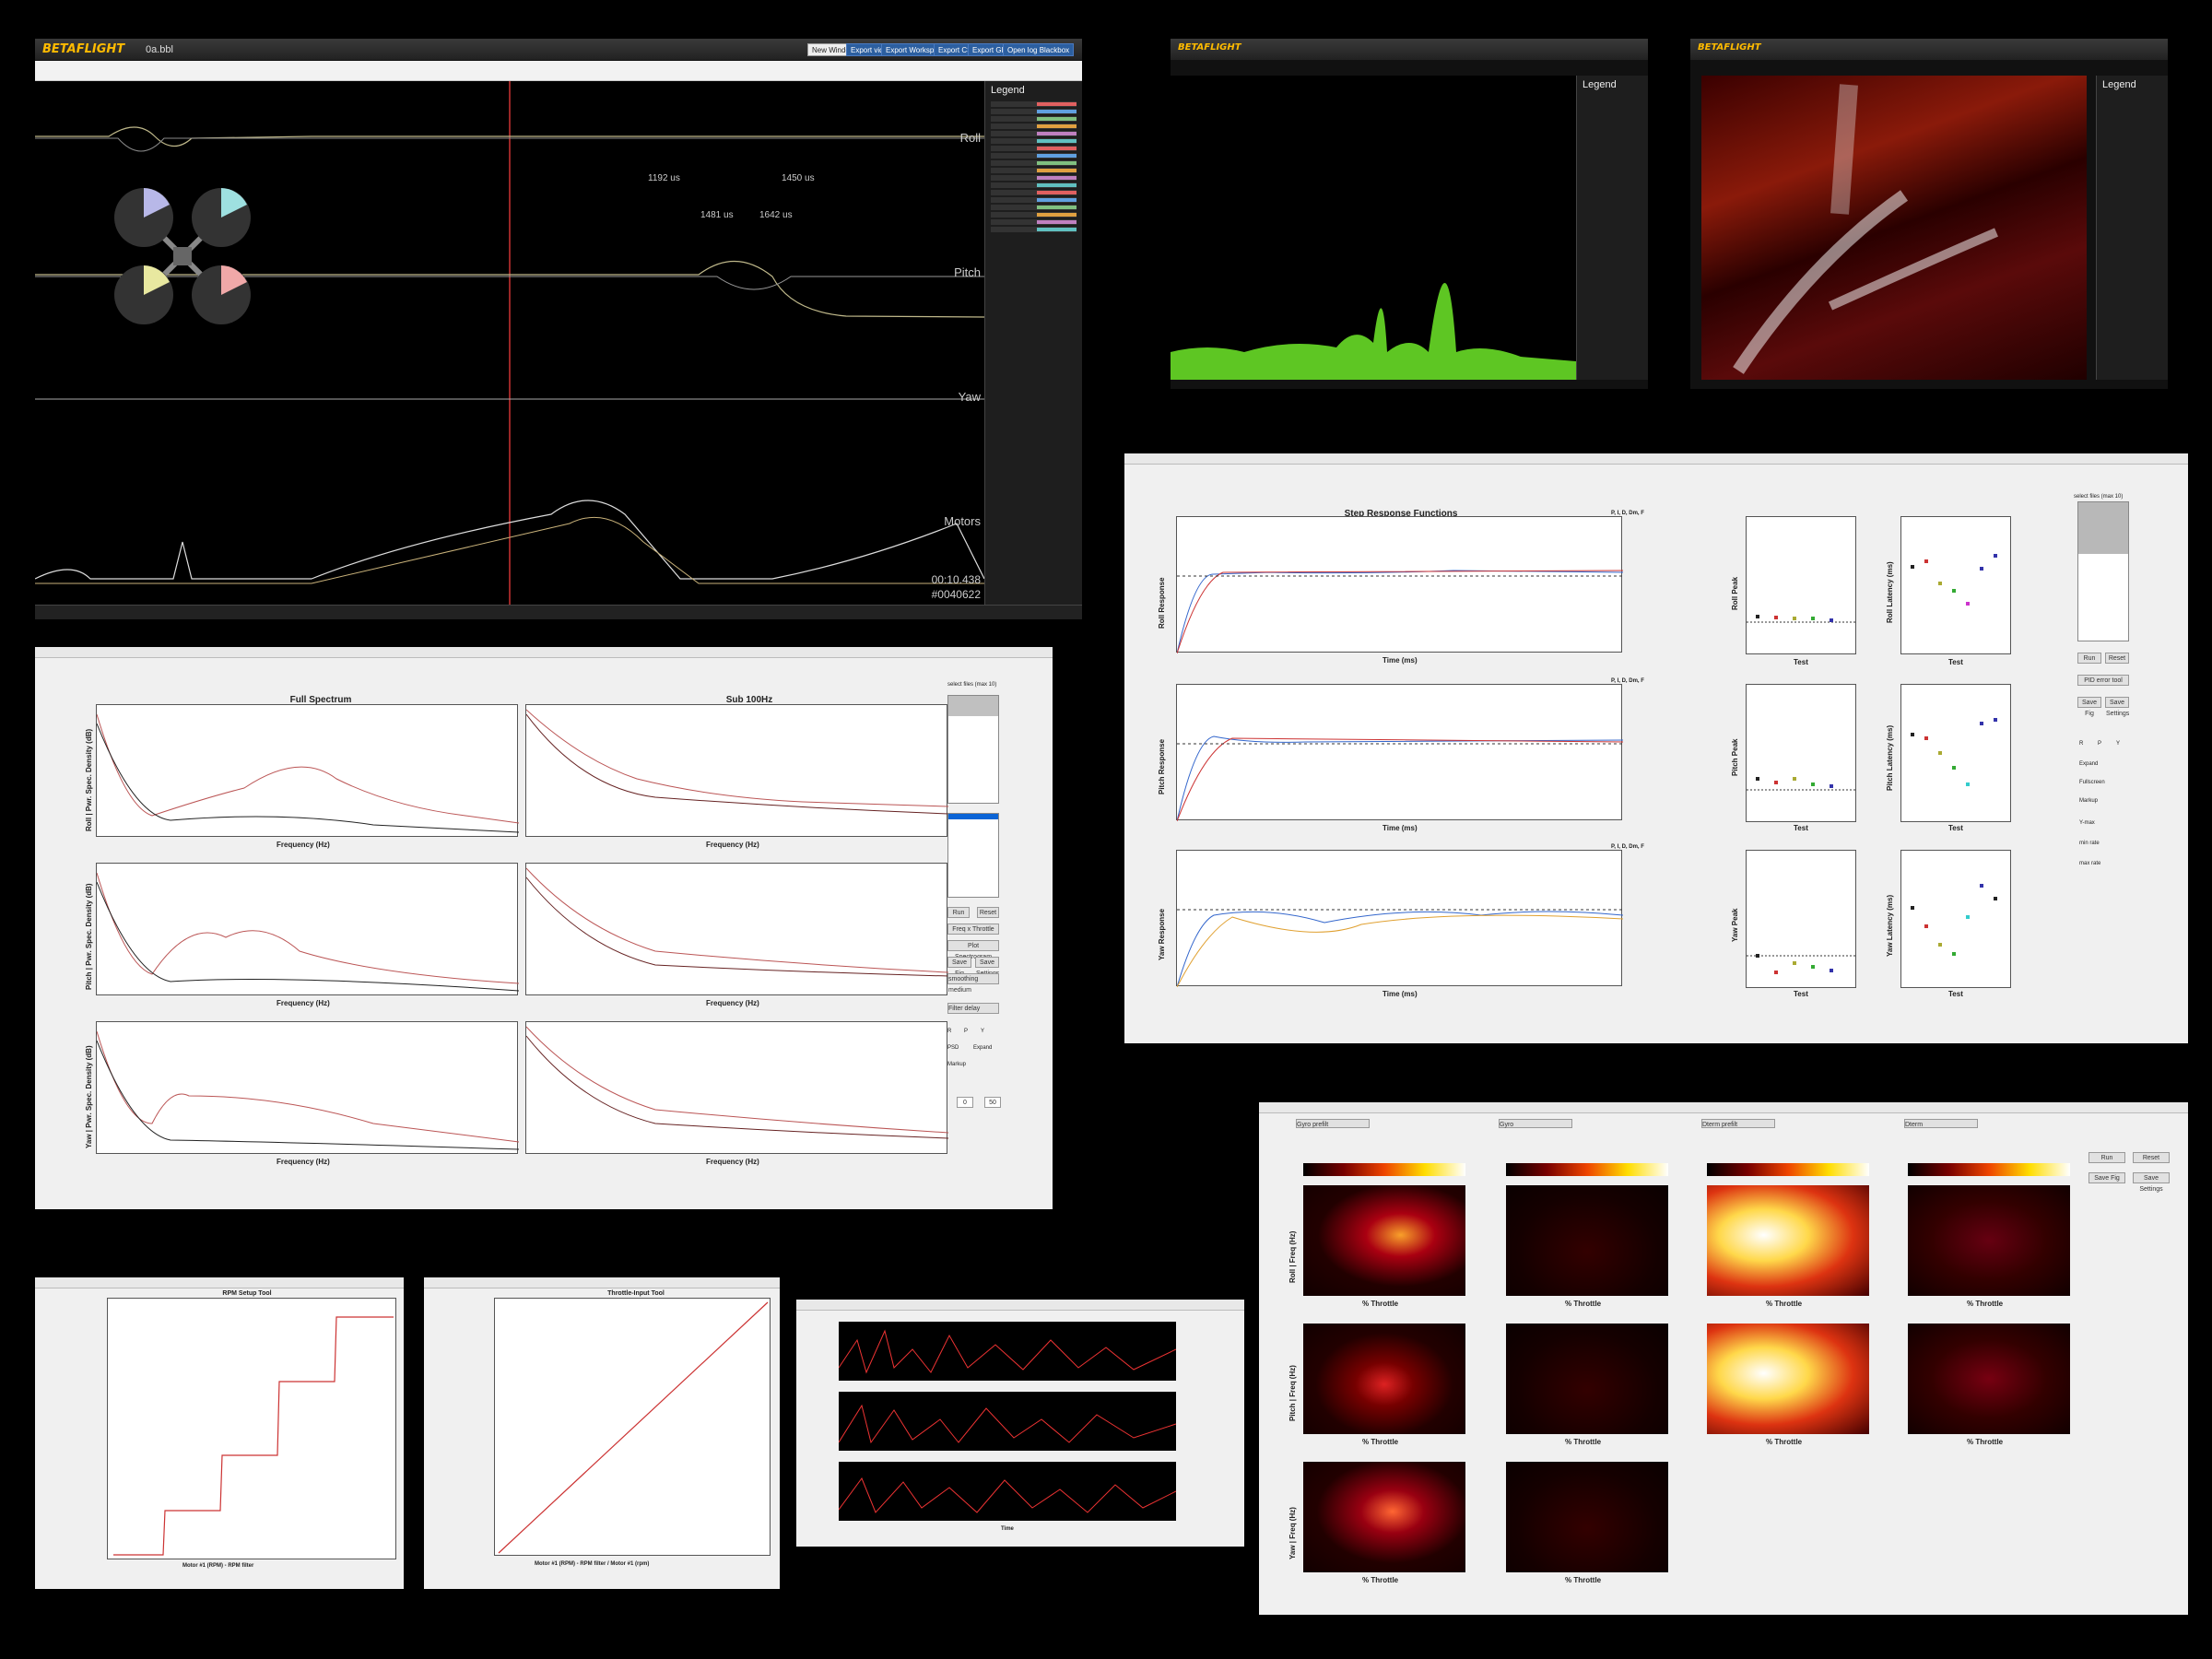 The image size is (2212, 1659). What do you see at coordinates (247, 1293) in the screenshot?
I see `rpm-plot-title: RPM Setup Tool` at bounding box center [247, 1293].